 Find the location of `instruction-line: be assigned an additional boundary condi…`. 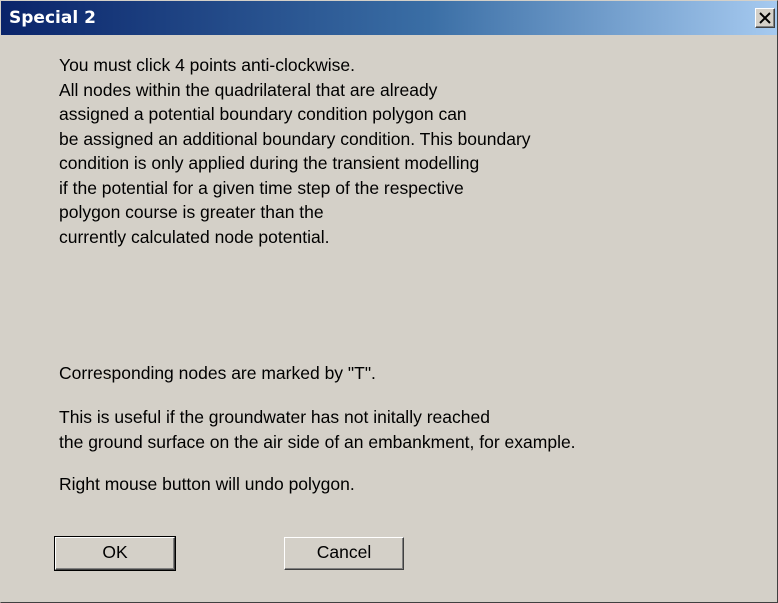

instruction-line: be assigned an additional boundary condi… is located at coordinates (295, 138).